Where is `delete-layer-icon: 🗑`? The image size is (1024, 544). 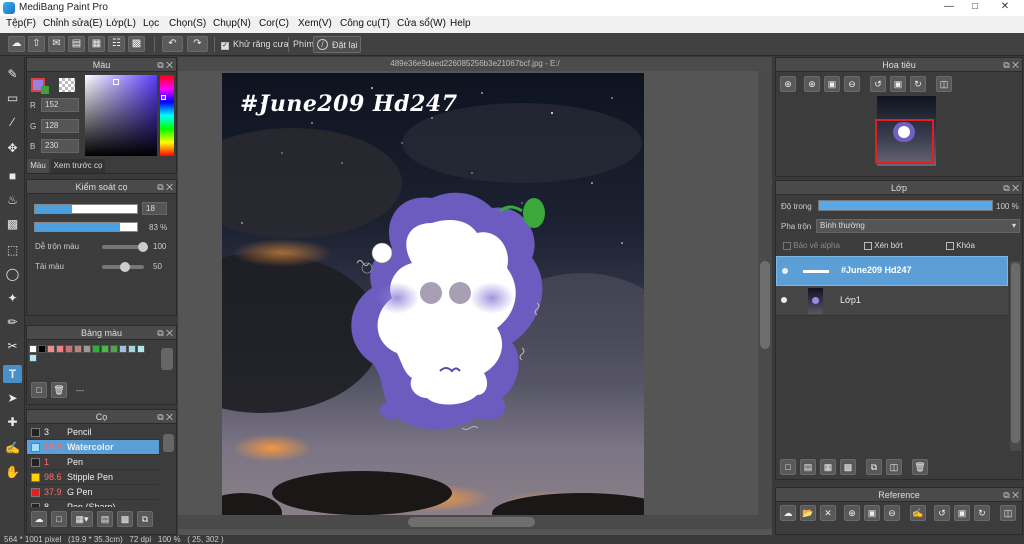 delete-layer-icon: 🗑 is located at coordinates (920, 467).